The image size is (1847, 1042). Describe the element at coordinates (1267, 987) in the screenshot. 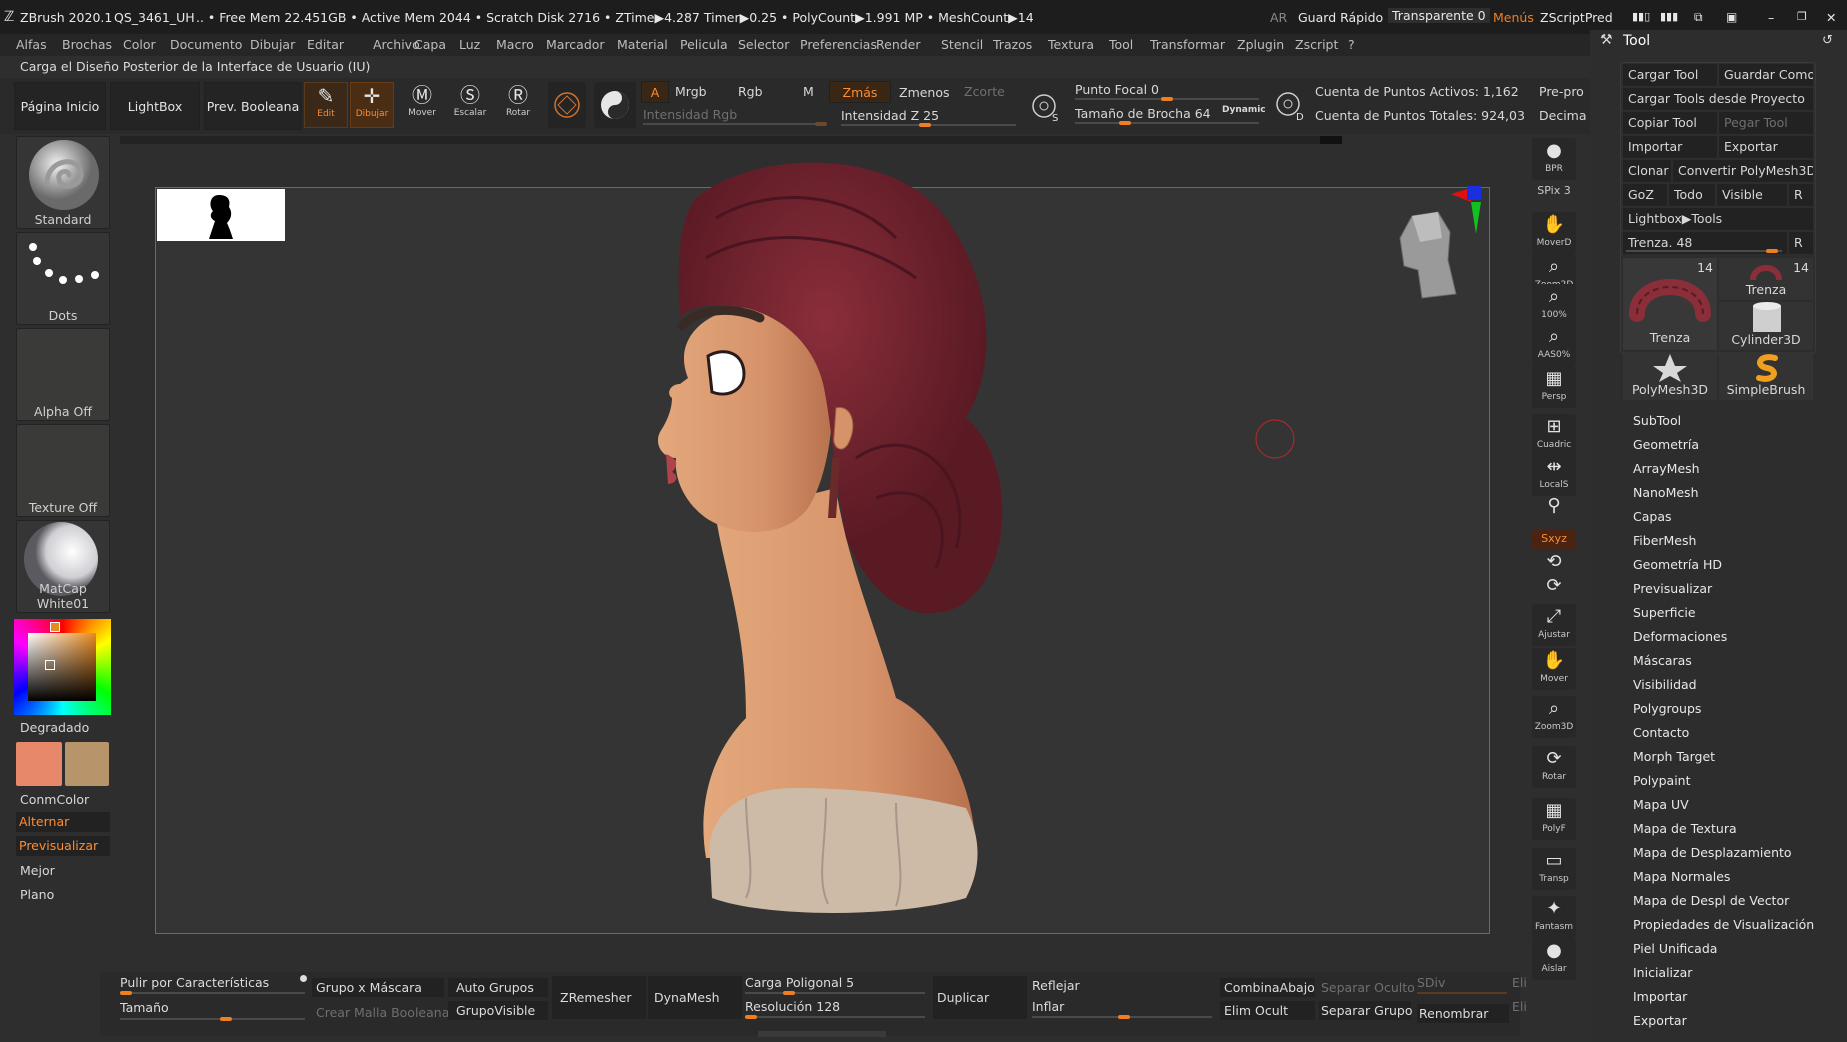

I see `merge-down-button: CombinaAbajo` at that location.